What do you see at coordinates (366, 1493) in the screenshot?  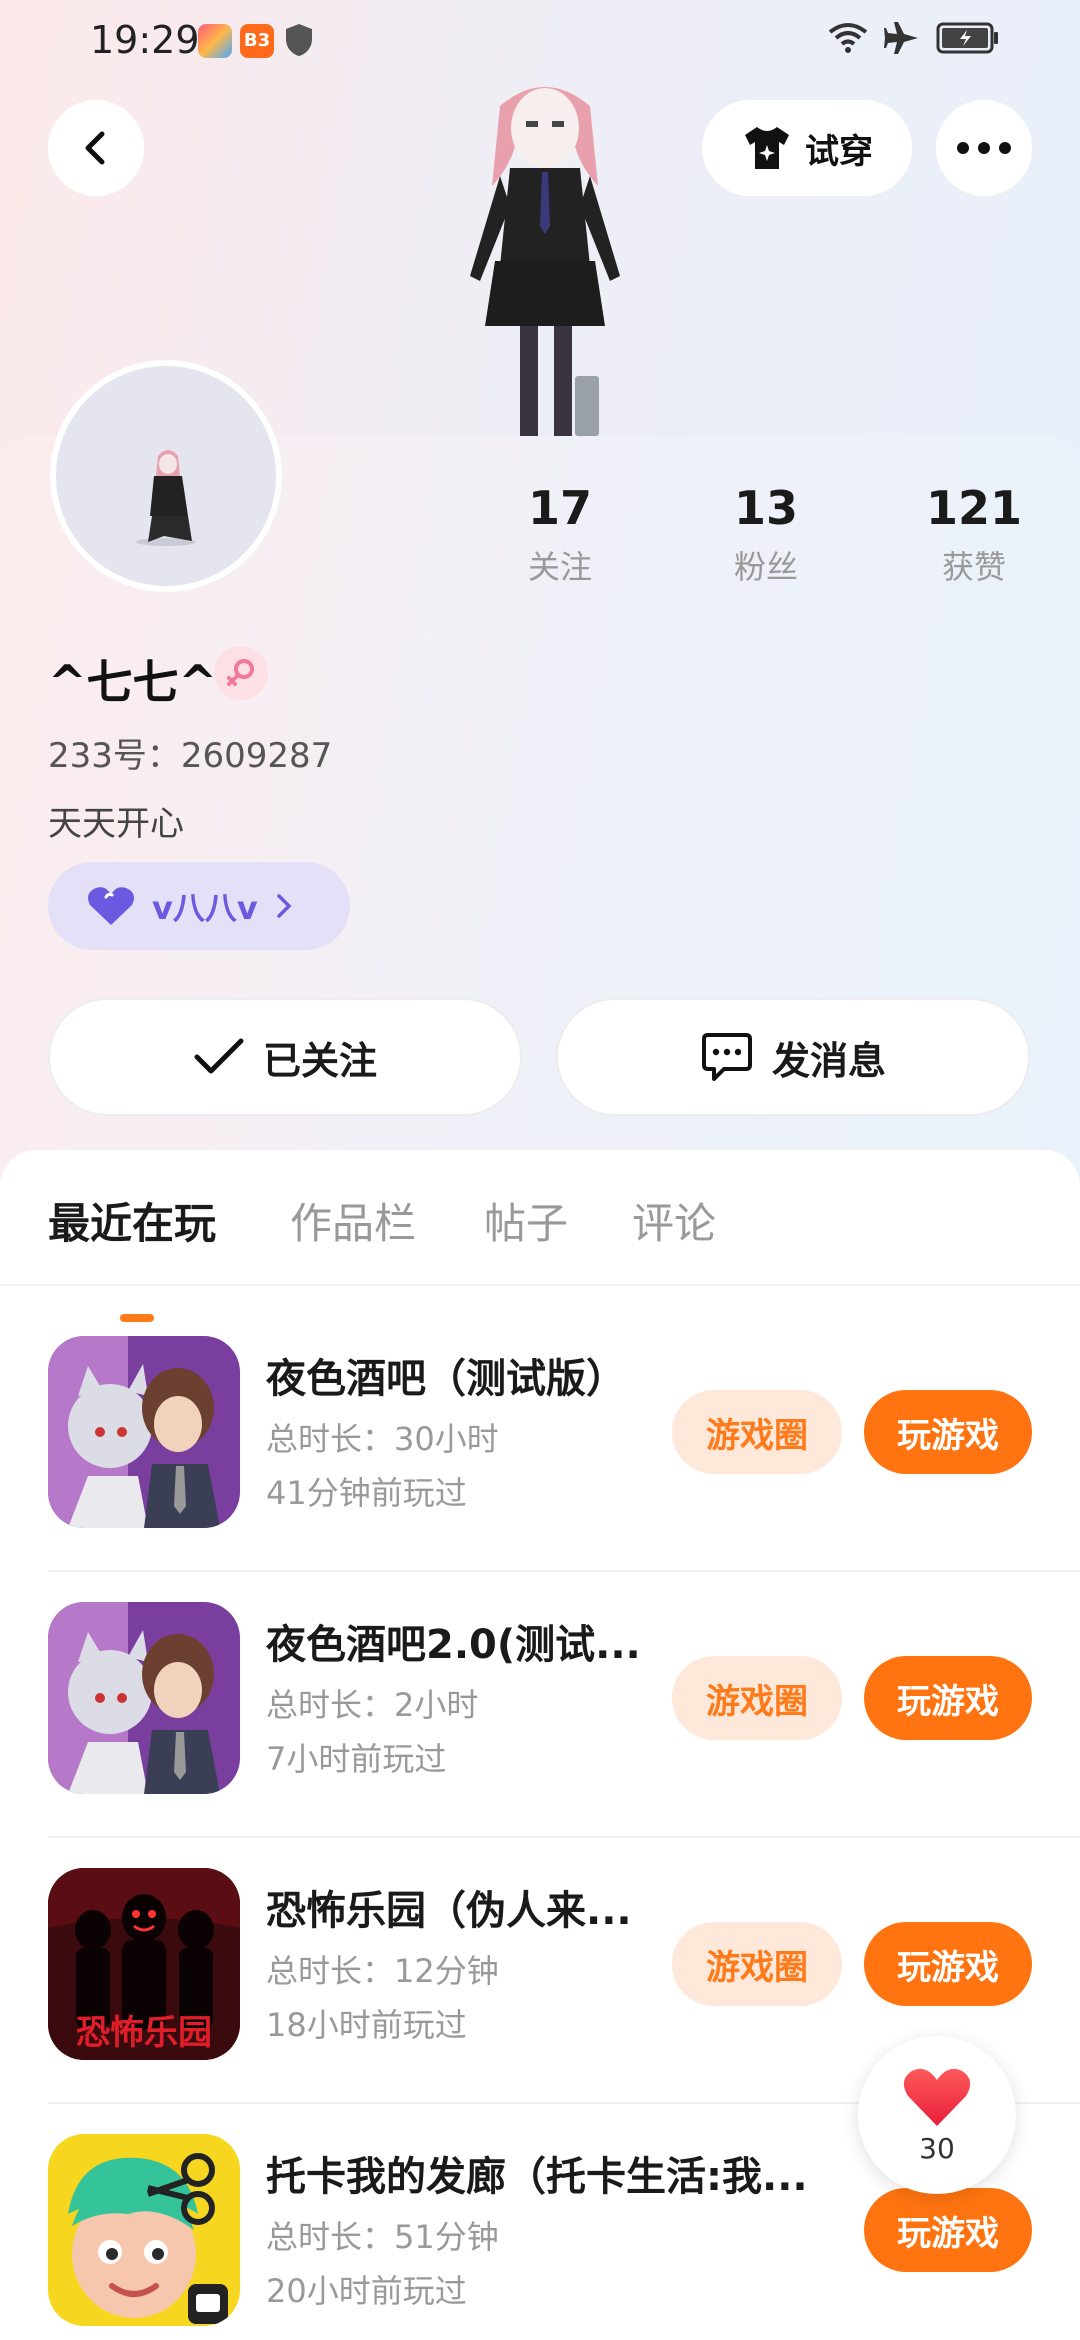 I see `game-last-played: 41分钟前玩过` at bounding box center [366, 1493].